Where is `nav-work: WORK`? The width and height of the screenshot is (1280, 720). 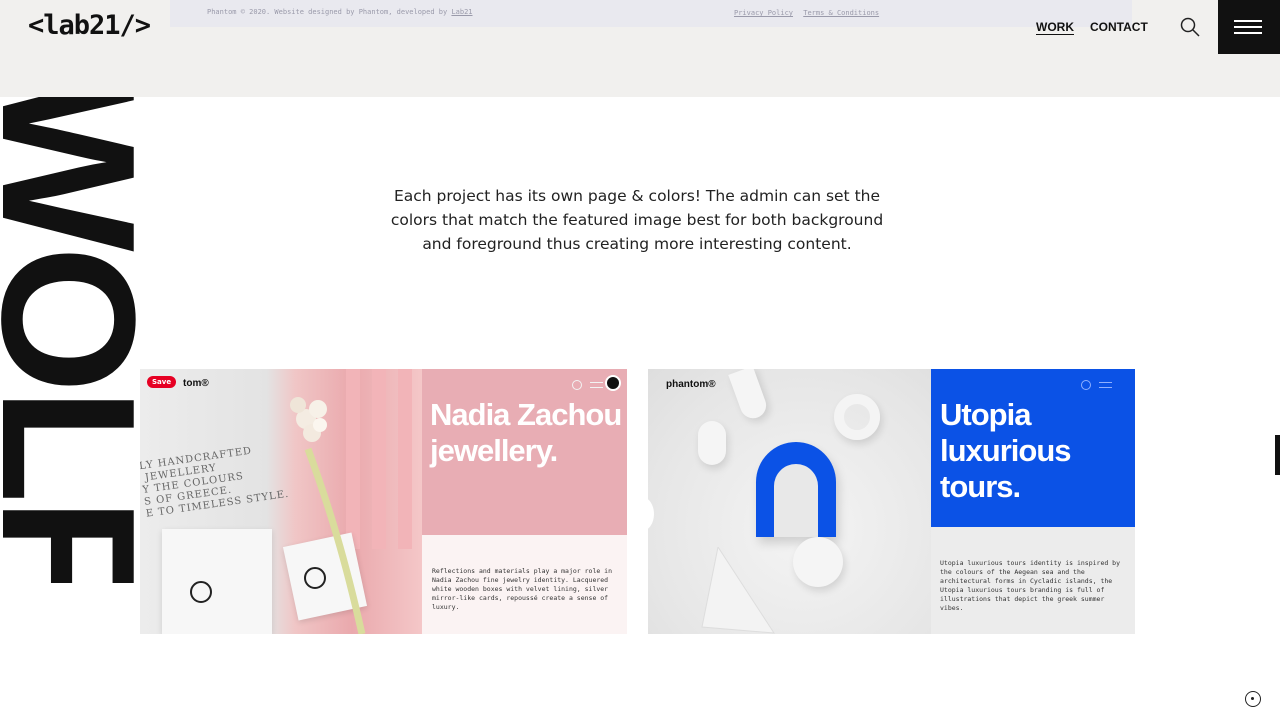
nav-work: WORK is located at coordinates (1055, 27).